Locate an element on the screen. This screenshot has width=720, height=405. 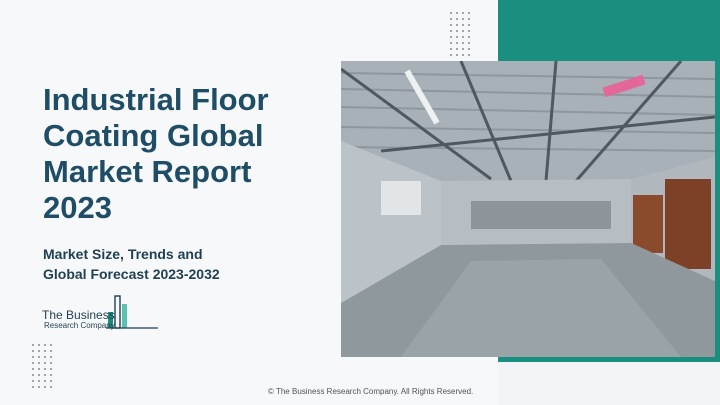
title-line-2: Coating Global is located at coordinates (153, 135).